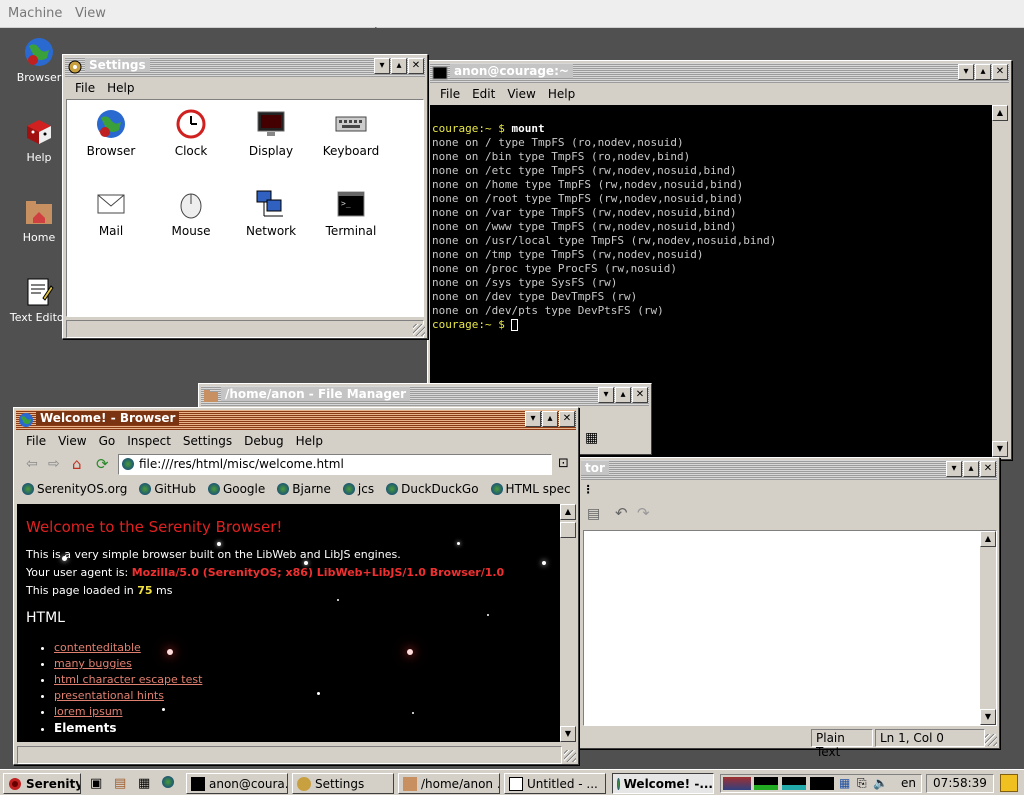 The width and height of the screenshot is (1024, 795). I want to click on start-button: Serenity, so click(42, 783).